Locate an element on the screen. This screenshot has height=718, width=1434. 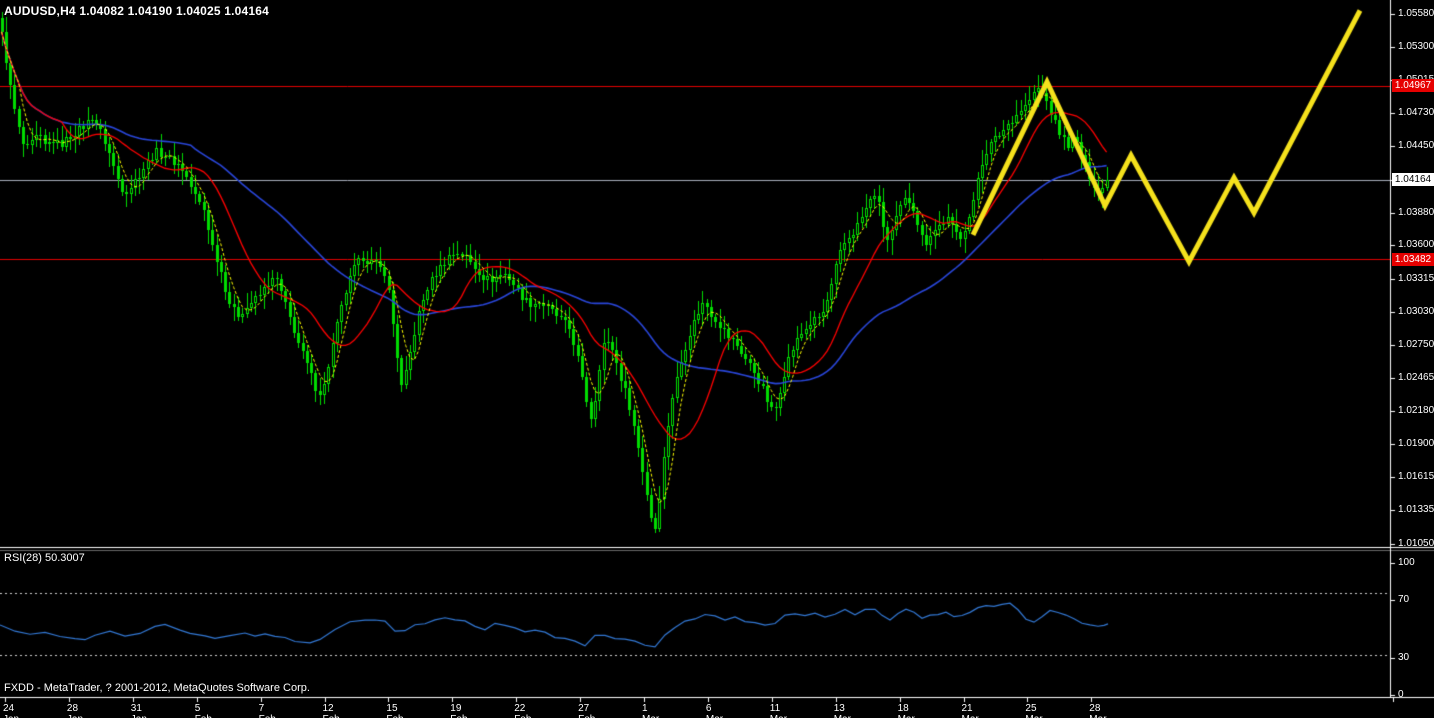
price-tag-1.03482: 1.03482 is located at coordinates (1413, 259).